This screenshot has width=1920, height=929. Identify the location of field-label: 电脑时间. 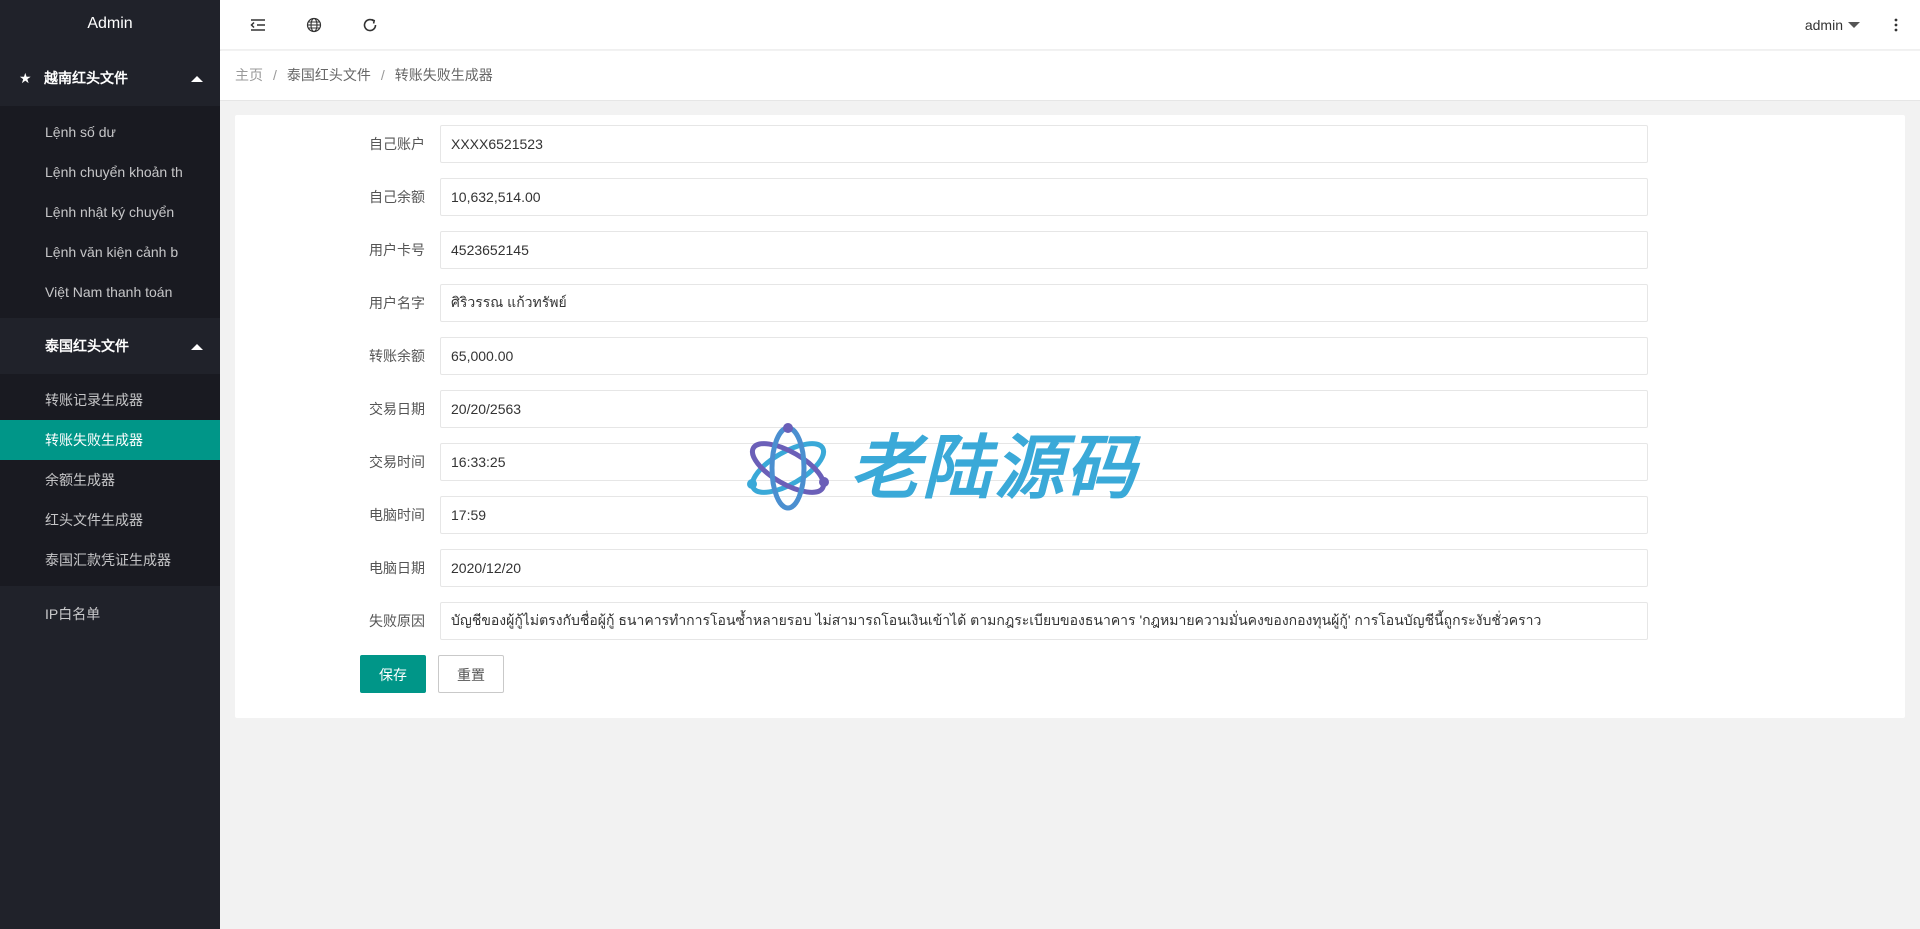
(397, 515).